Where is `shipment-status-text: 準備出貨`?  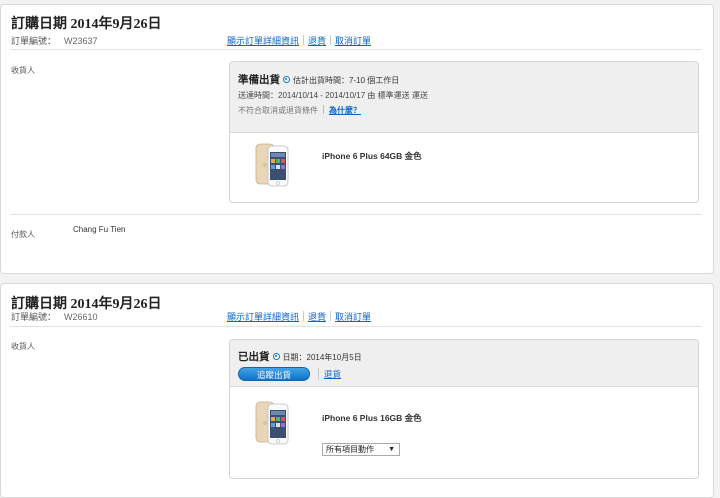
shipment-status-text: 準備出貨 is located at coordinates (259, 80).